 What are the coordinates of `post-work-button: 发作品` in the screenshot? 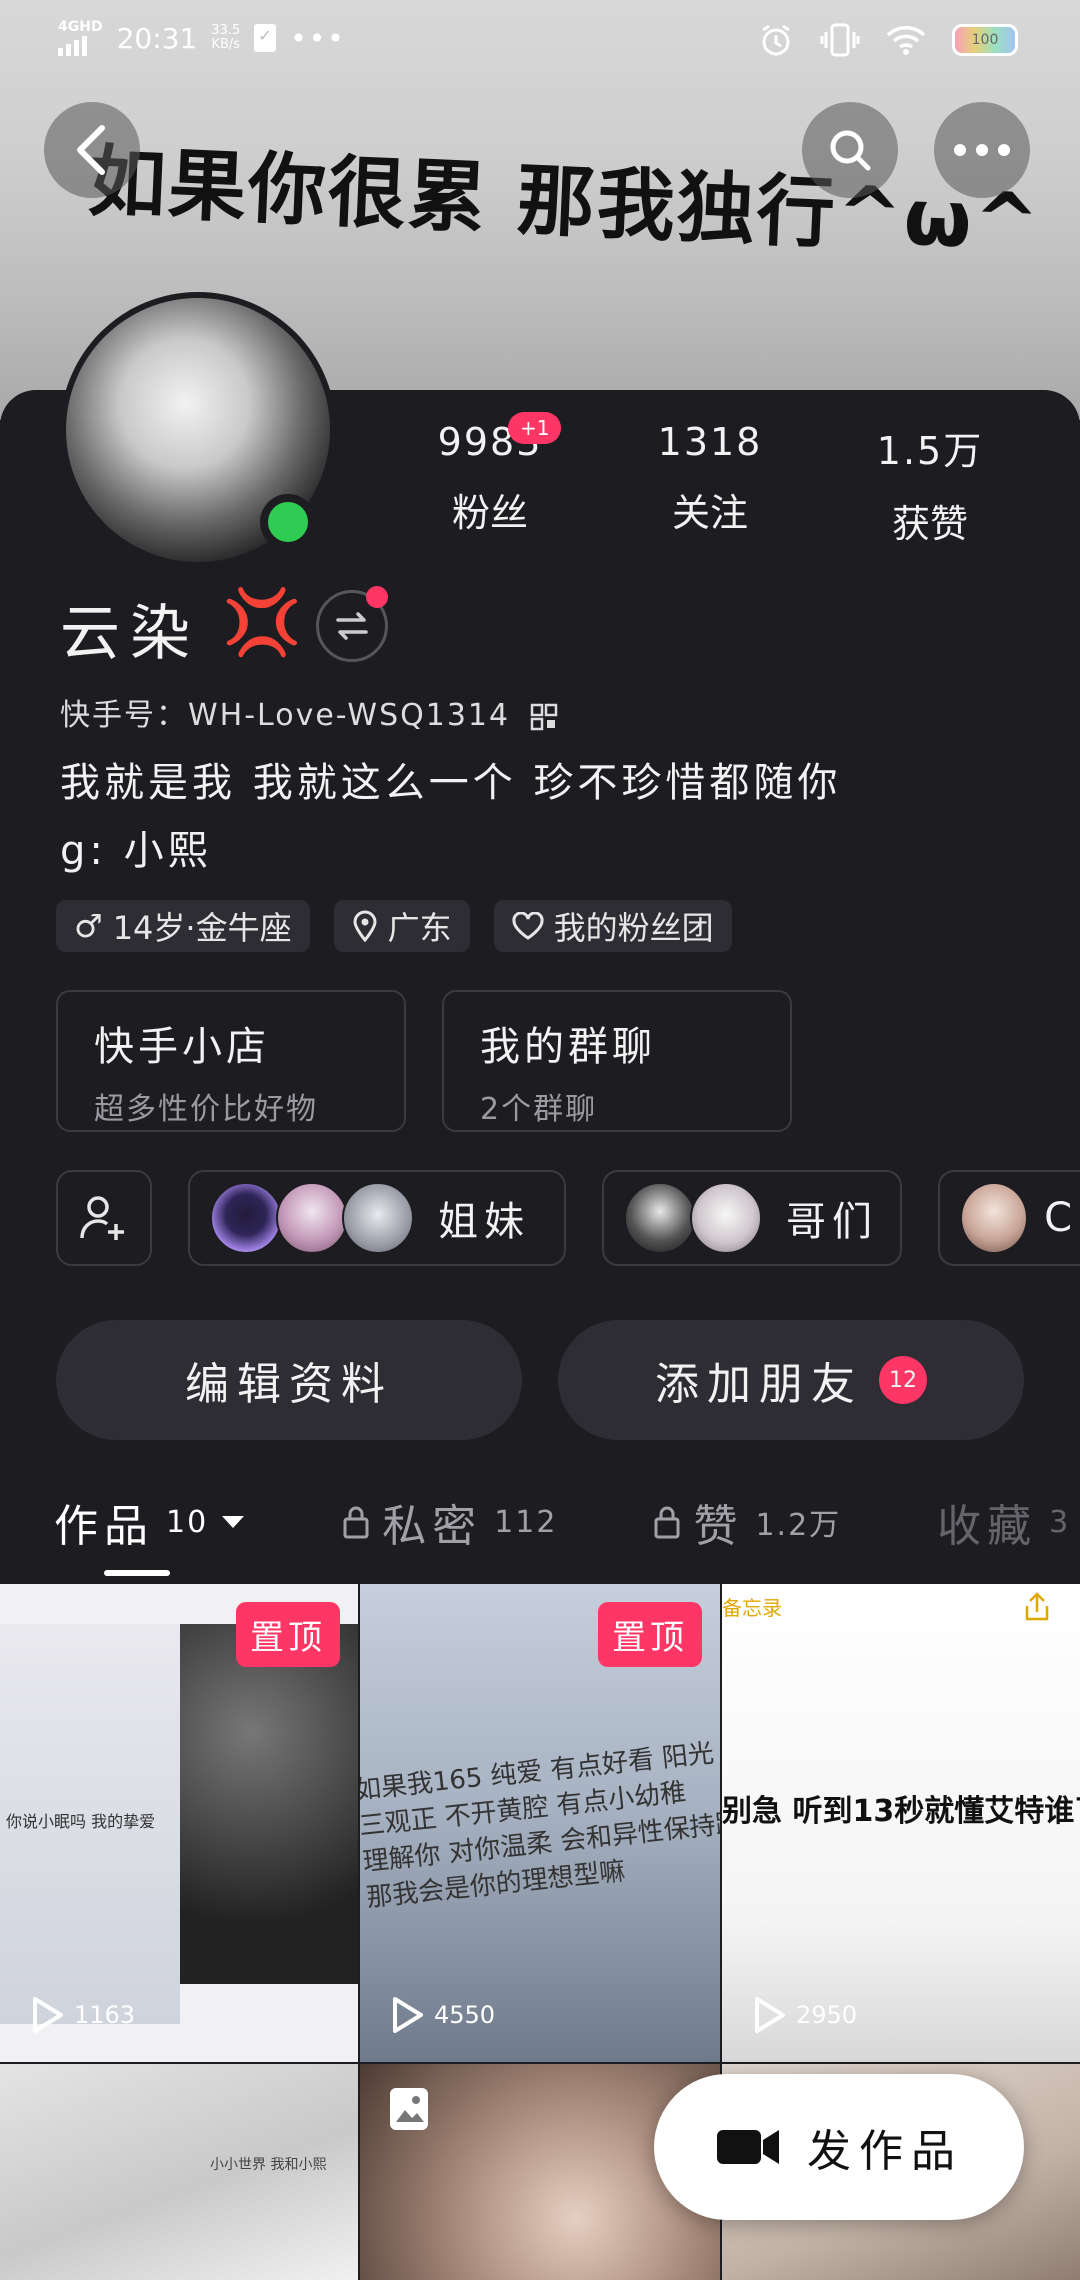 It's located at (839, 2147).